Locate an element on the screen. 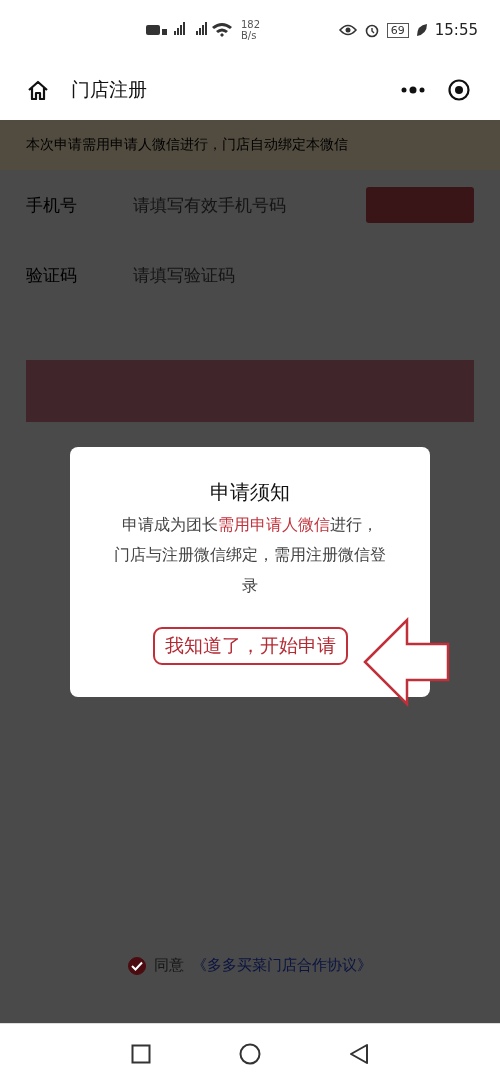 This screenshot has height=1084, width=500. eye-icon is located at coordinates (347, 30).